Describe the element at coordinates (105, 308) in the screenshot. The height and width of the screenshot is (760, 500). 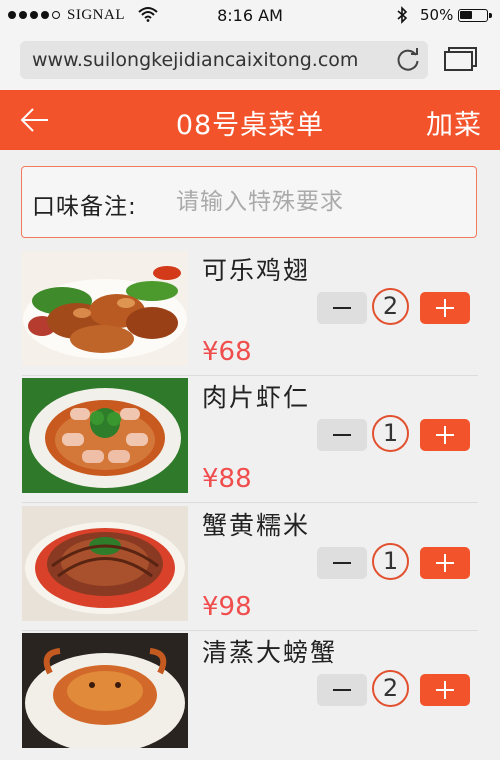
I see `dish-photo-cola-wings` at that location.